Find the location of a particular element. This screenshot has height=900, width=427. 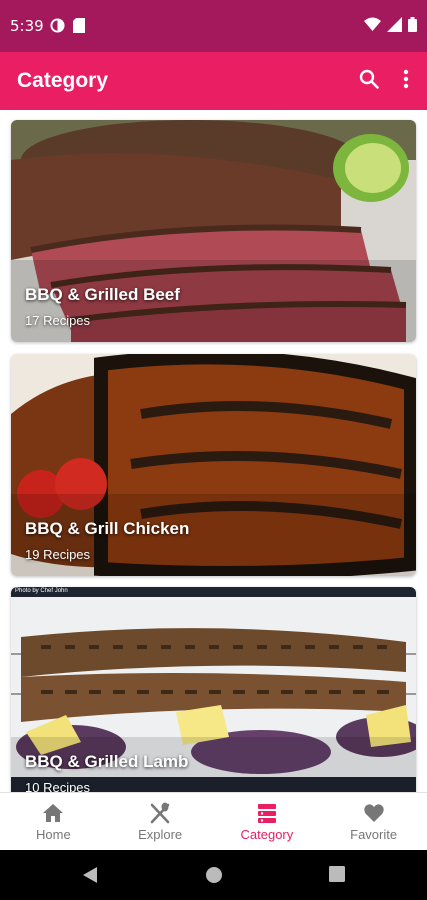

back-icon is located at coordinates (90, 875).